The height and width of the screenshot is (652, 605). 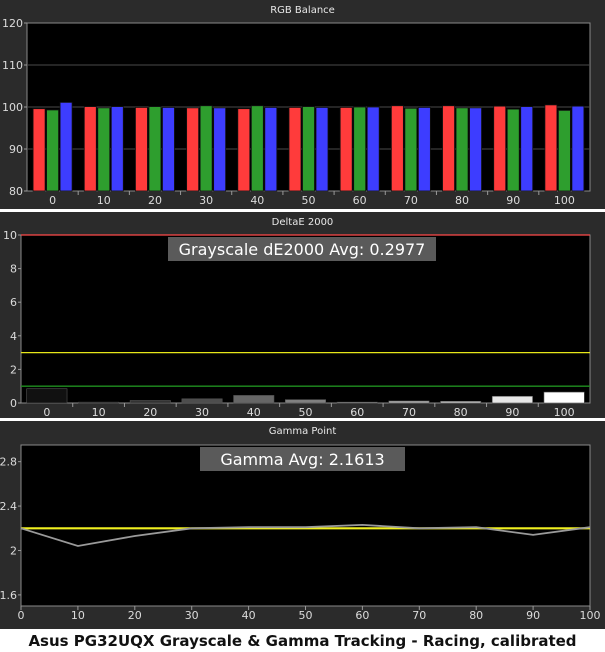 I want to click on gamma-title: Gamma Point, so click(x=303, y=431).